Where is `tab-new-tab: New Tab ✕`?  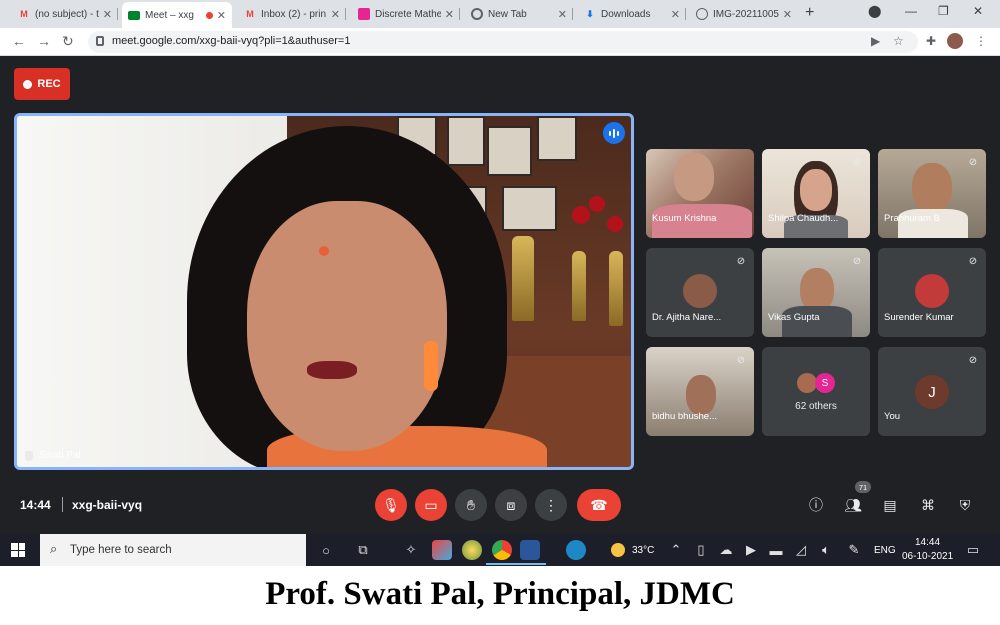
tab-new-tab: New Tab ✕ is located at coordinates (519, 14).